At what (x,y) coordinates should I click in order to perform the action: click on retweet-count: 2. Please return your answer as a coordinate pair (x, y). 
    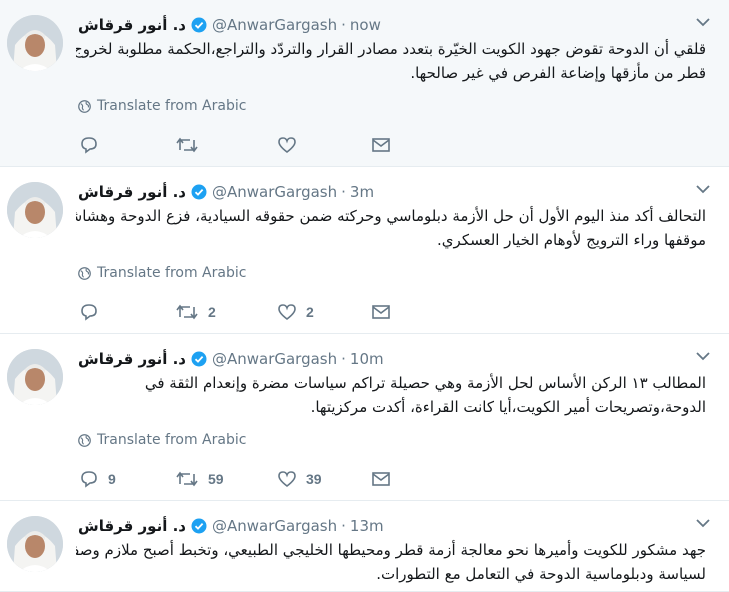
    Looking at the image, I should click on (212, 312).